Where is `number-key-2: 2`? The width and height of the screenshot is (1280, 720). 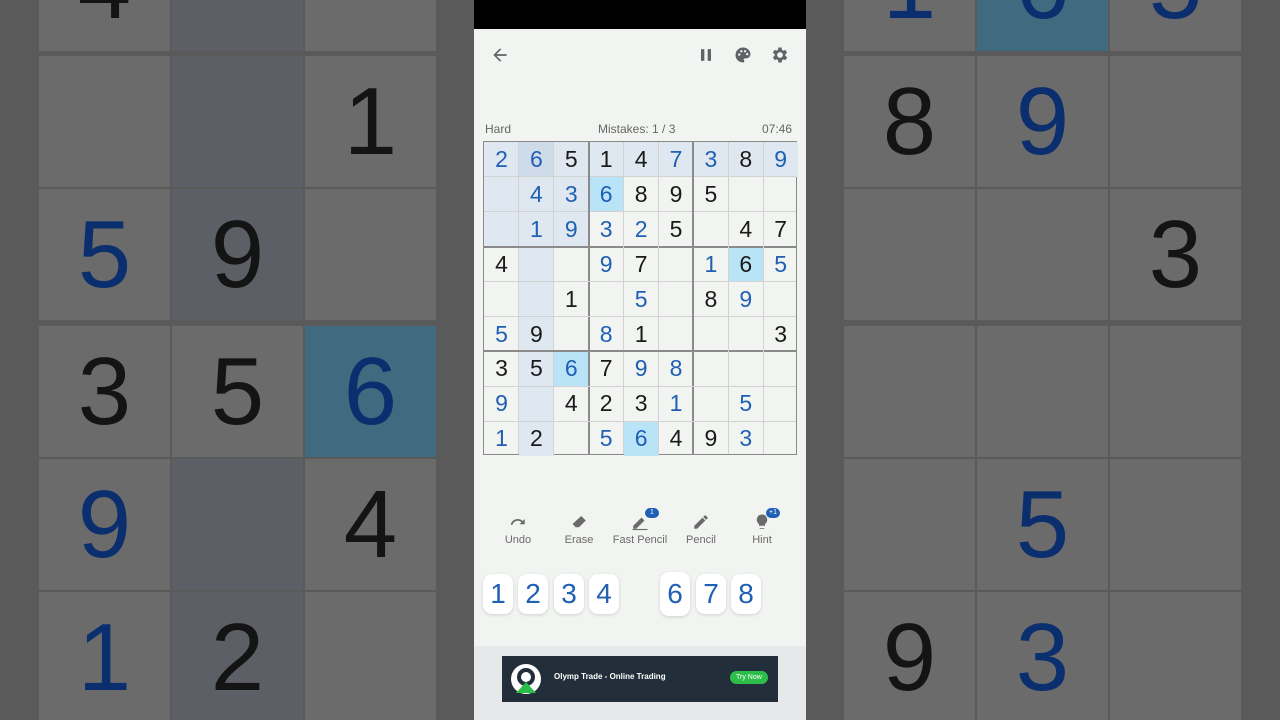
number-key-2: 2 is located at coordinates (533, 594).